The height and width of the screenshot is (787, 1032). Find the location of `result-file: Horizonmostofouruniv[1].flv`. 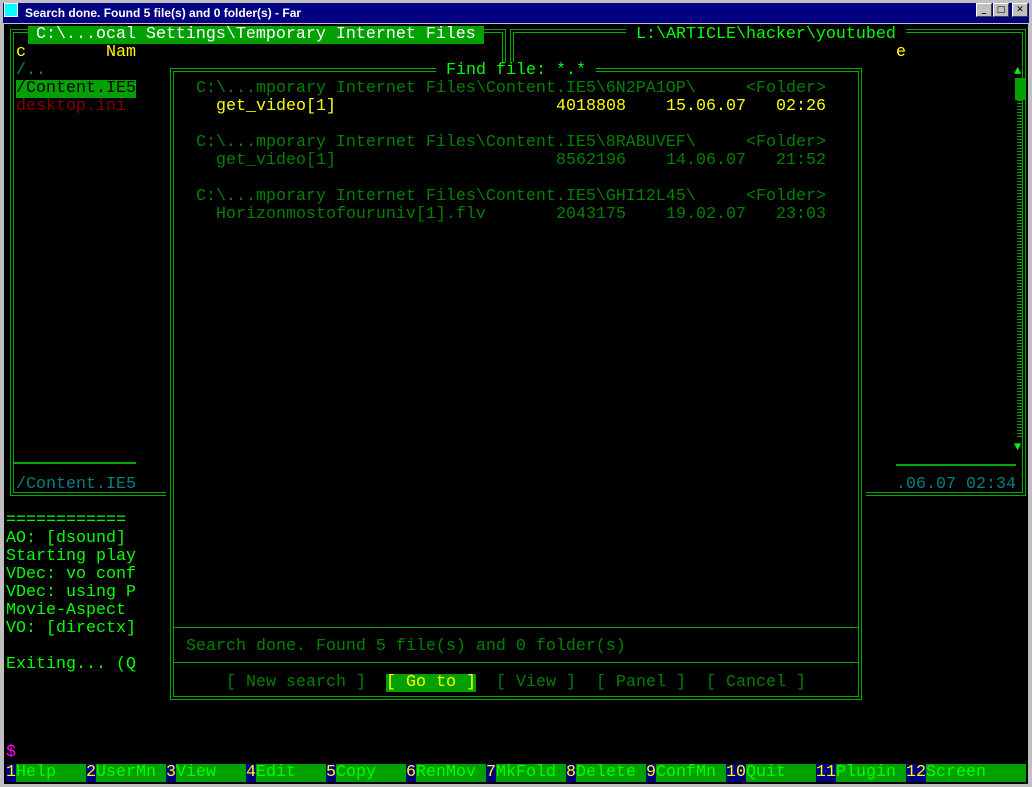

result-file: Horizonmostofouruniv[1].flv is located at coordinates (351, 215).